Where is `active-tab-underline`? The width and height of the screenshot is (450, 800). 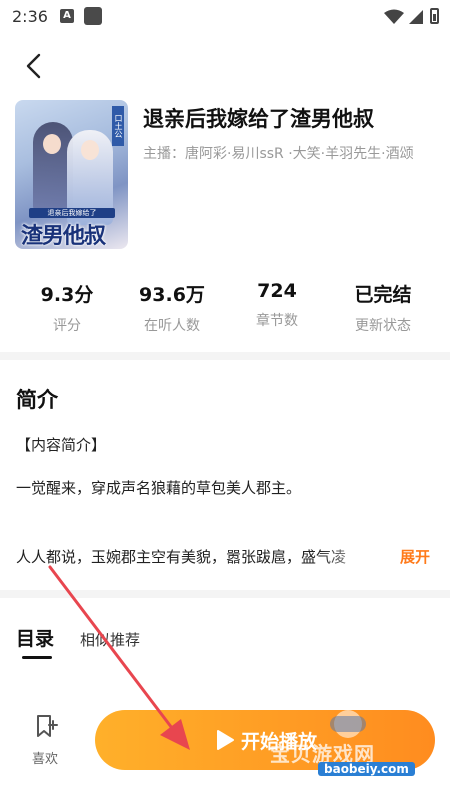 active-tab-underline is located at coordinates (37, 657).